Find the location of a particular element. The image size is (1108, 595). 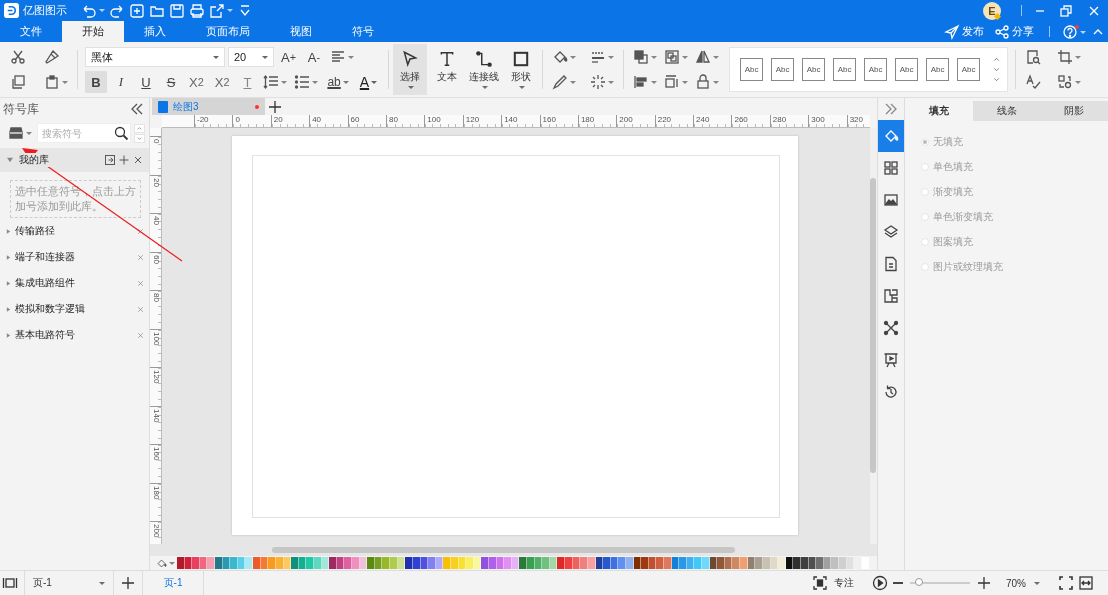

focus-button: 专注 is located at coordinates (833, 583).